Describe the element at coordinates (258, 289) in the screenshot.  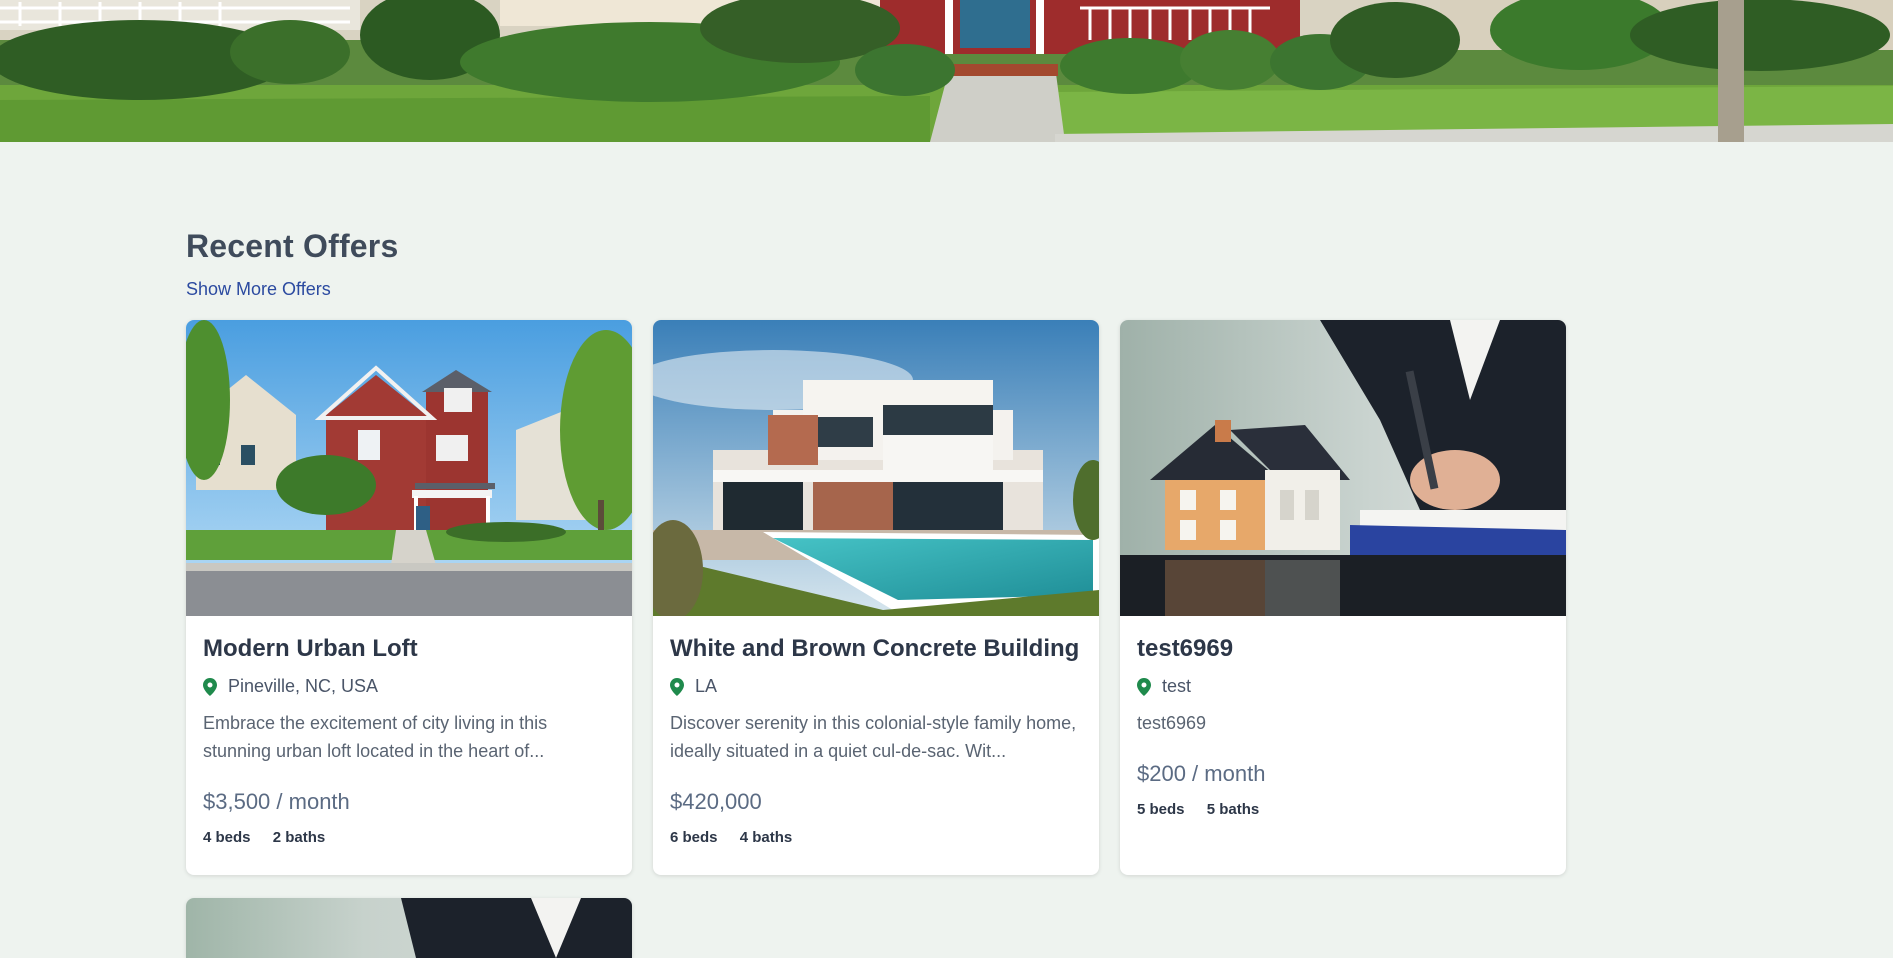
I see `show-more-offers-link: Show More Offers` at that location.